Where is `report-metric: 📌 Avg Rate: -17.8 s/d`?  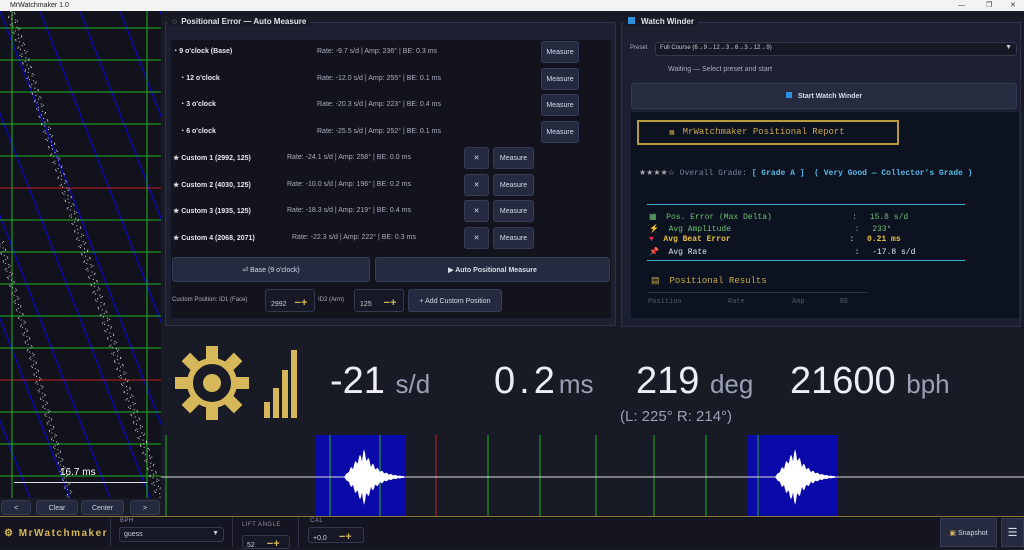 report-metric: 📌 Avg Rate: -17.8 s/d is located at coordinates (782, 252).